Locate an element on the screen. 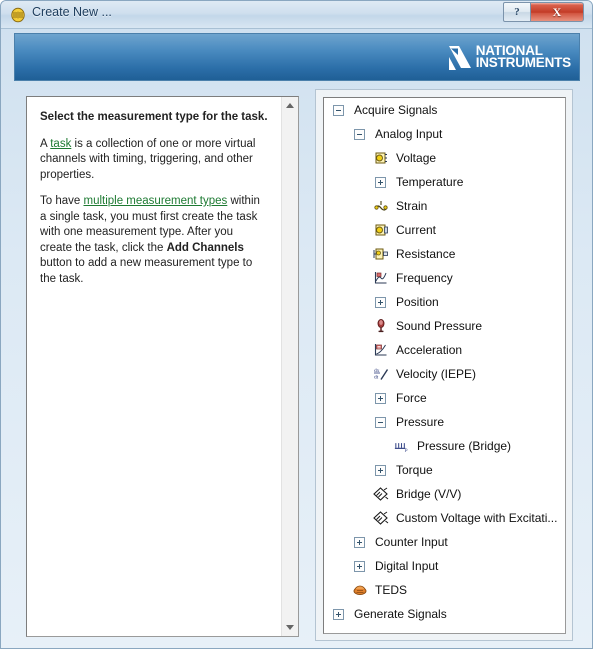  tree-node-label: Velocity (IEPE) is located at coordinates (436, 374).